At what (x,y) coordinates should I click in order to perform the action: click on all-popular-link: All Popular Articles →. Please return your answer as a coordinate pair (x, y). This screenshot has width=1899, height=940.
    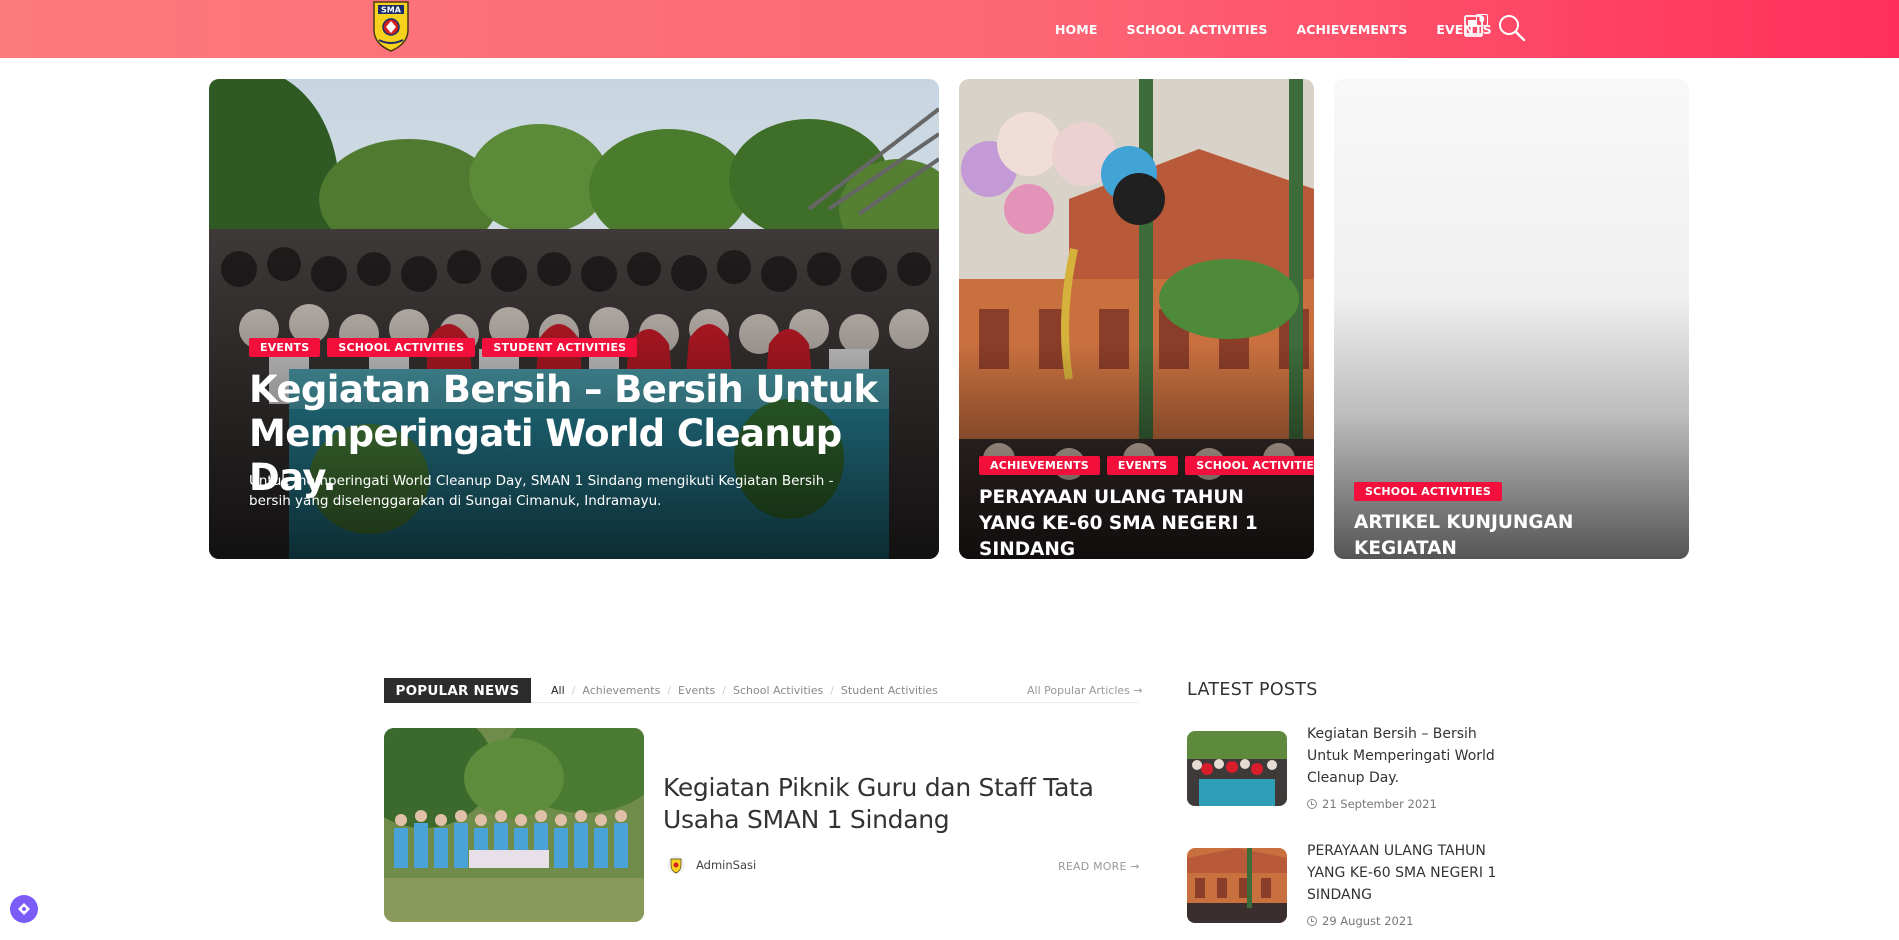
    Looking at the image, I should click on (1082, 690).